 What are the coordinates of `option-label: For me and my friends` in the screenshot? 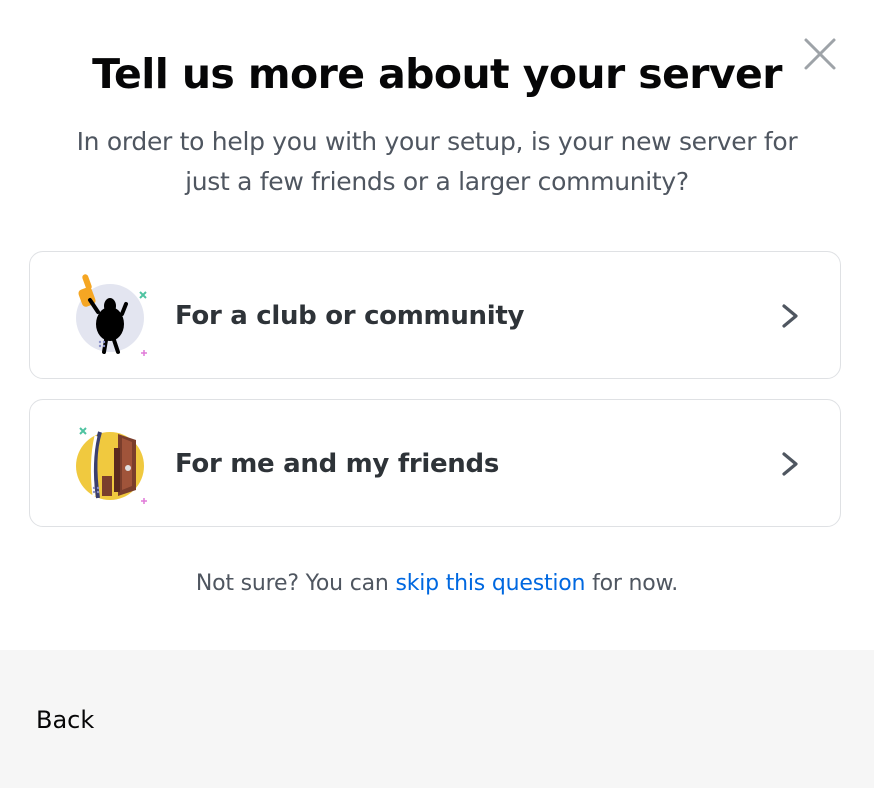 It's located at (337, 464).